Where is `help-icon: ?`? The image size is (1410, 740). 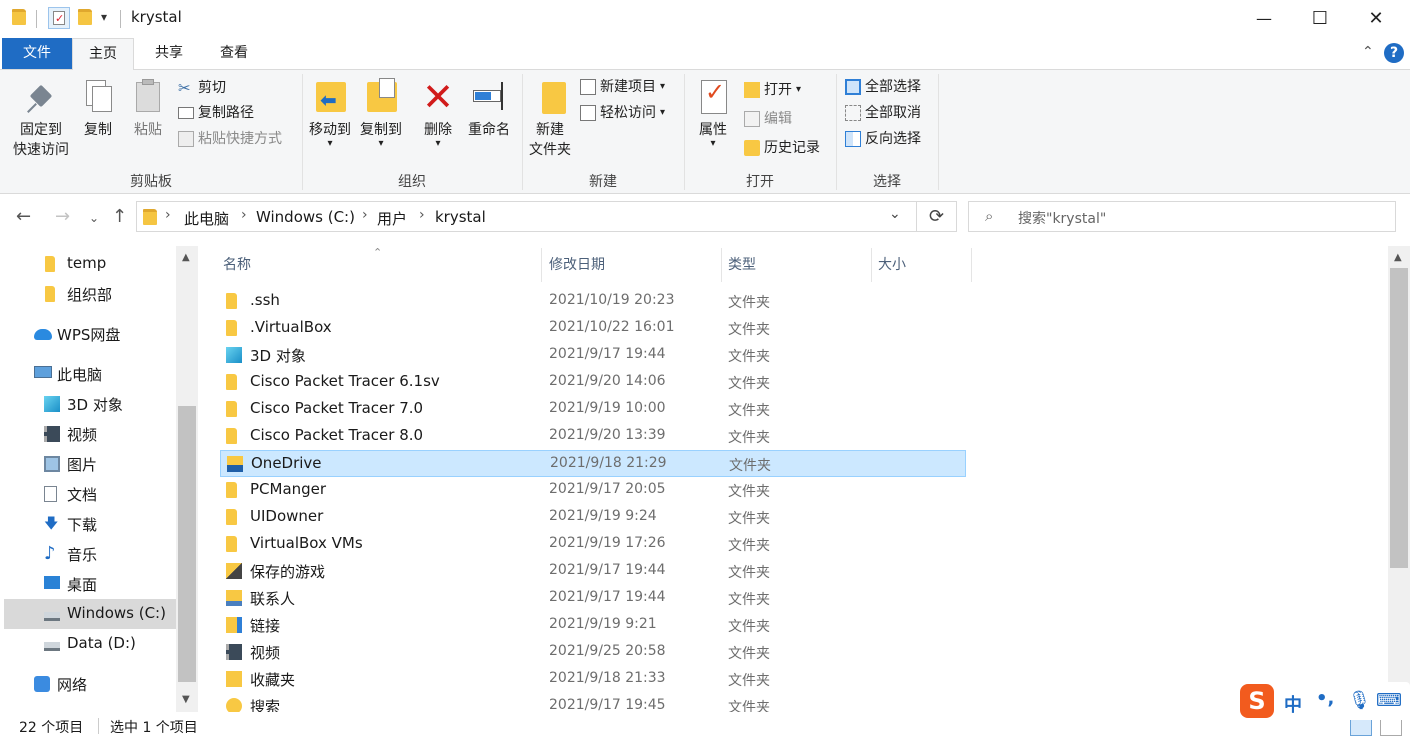 help-icon: ? is located at coordinates (1394, 53).